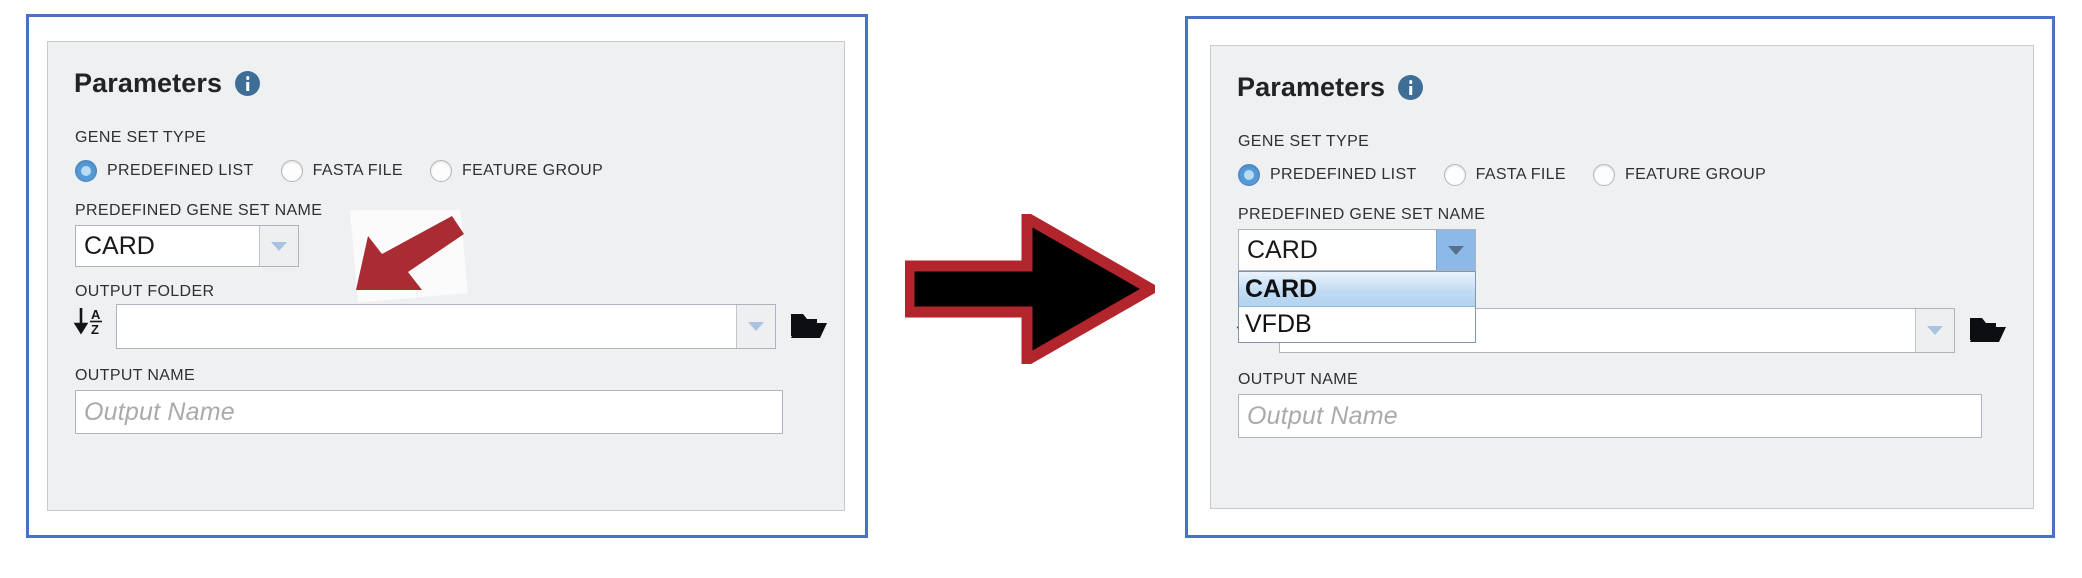 The image size is (2082, 578). What do you see at coordinates (409, 256) in the screenshot?
I see `red-arrow-annotation-icon` at bounding box center [409, 256].